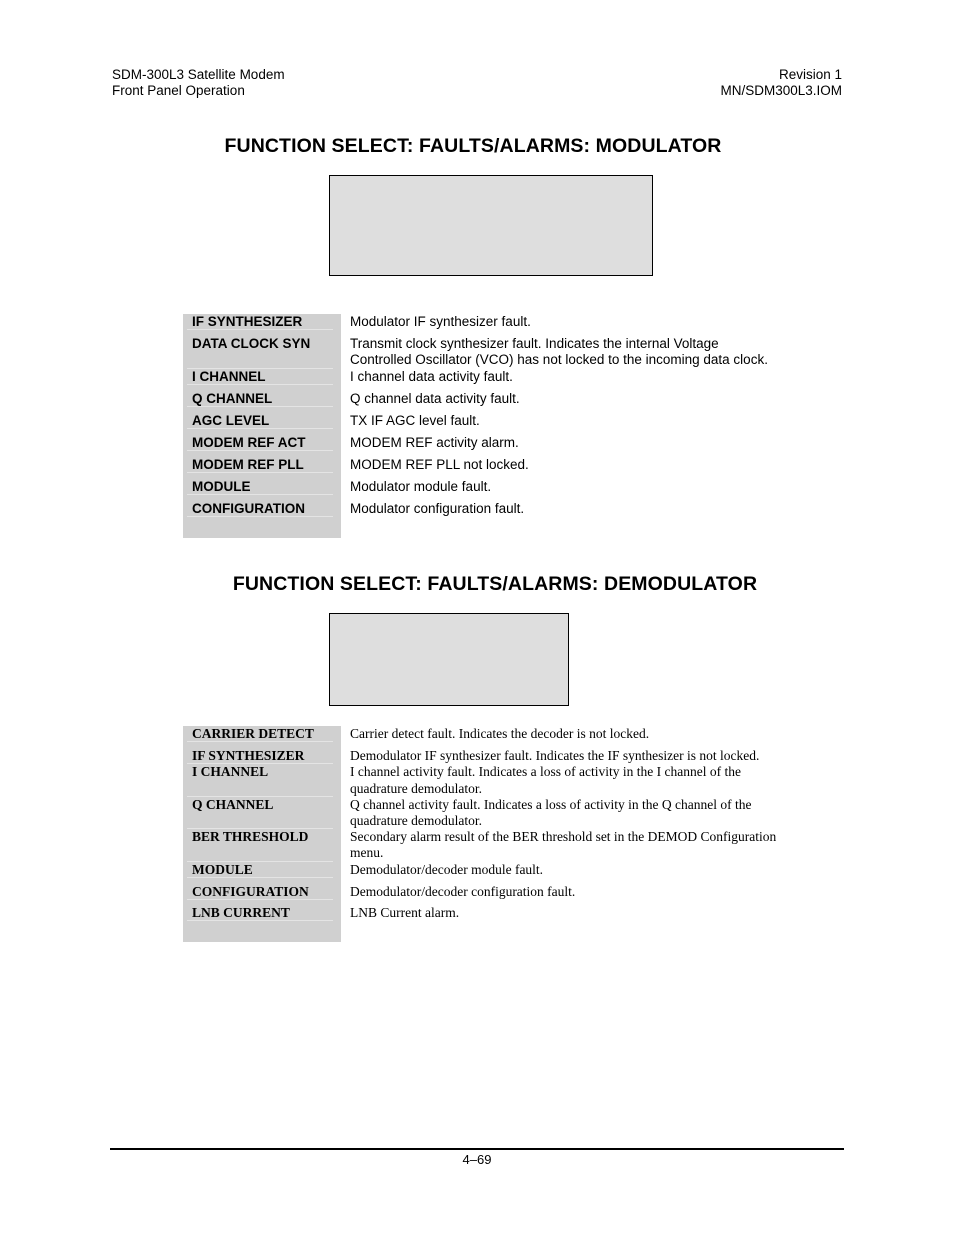 This screenshot has height=1235, width=954. Describe the element at coordinates (781, 90) in the screenshot. I see `document-number: MN/SDM300L3.IOM` at that location.